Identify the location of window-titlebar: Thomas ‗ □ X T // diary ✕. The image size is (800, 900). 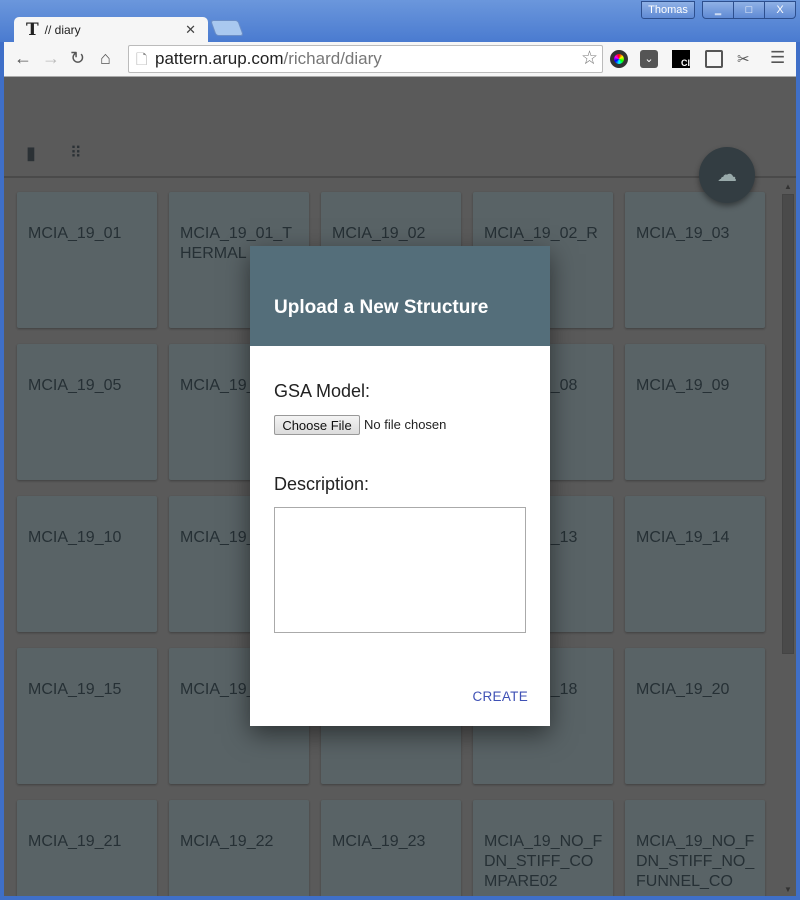
(400, 21).